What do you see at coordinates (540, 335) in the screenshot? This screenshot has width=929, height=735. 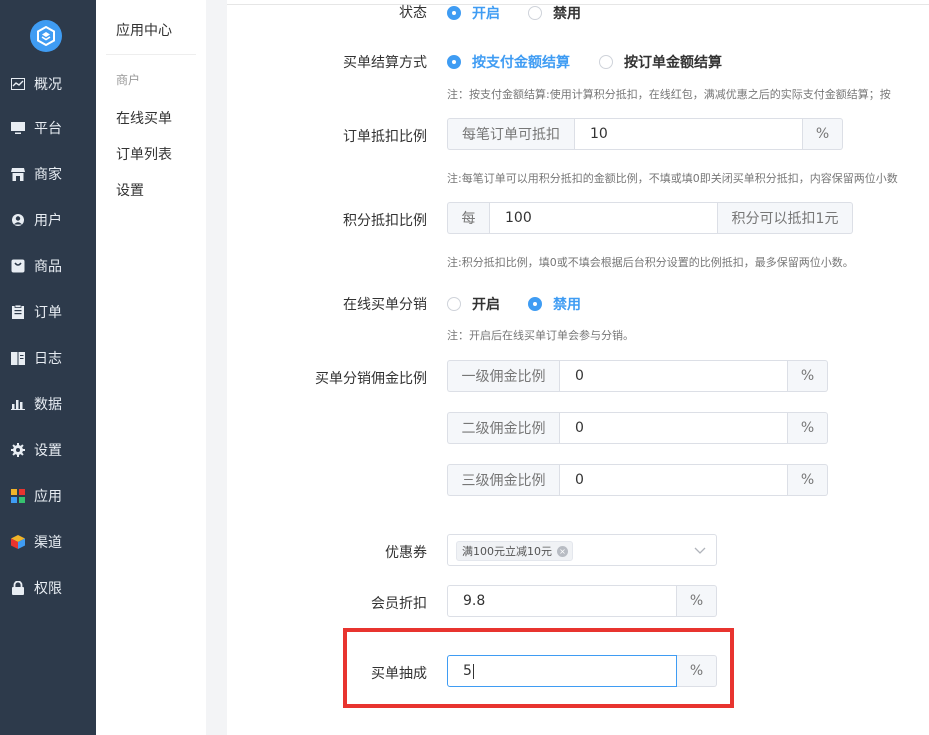 I see `distribution-note: 注：开启后在线买单订单会参与分销。` at bounding box center [540, 335].